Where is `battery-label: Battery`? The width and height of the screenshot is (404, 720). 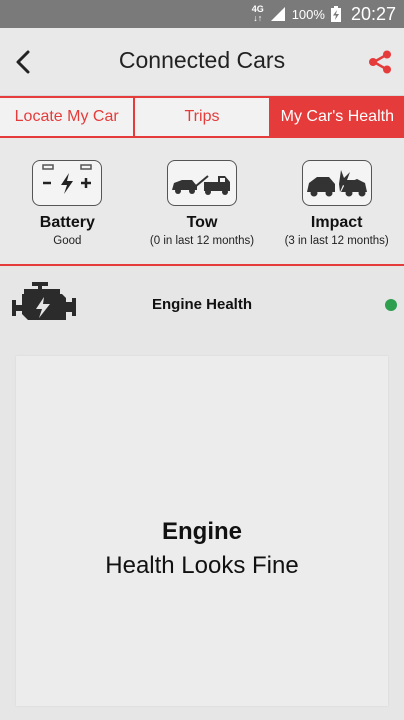 battery-label: Battery is located at coordinates (67, 222).